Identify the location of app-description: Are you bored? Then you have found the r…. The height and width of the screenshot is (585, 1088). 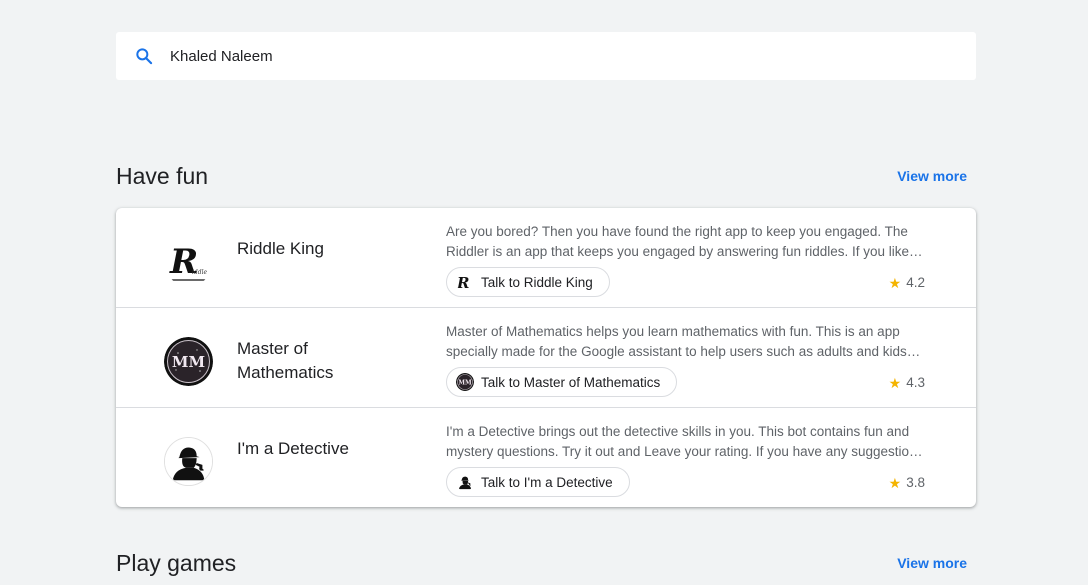
(678, 241).